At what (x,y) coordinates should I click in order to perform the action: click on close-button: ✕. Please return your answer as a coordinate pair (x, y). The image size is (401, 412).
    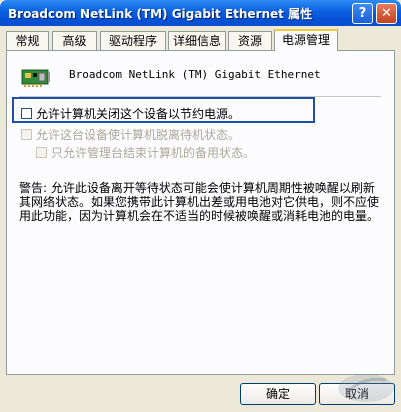
    Looking at the image, I should click on (386, 13).